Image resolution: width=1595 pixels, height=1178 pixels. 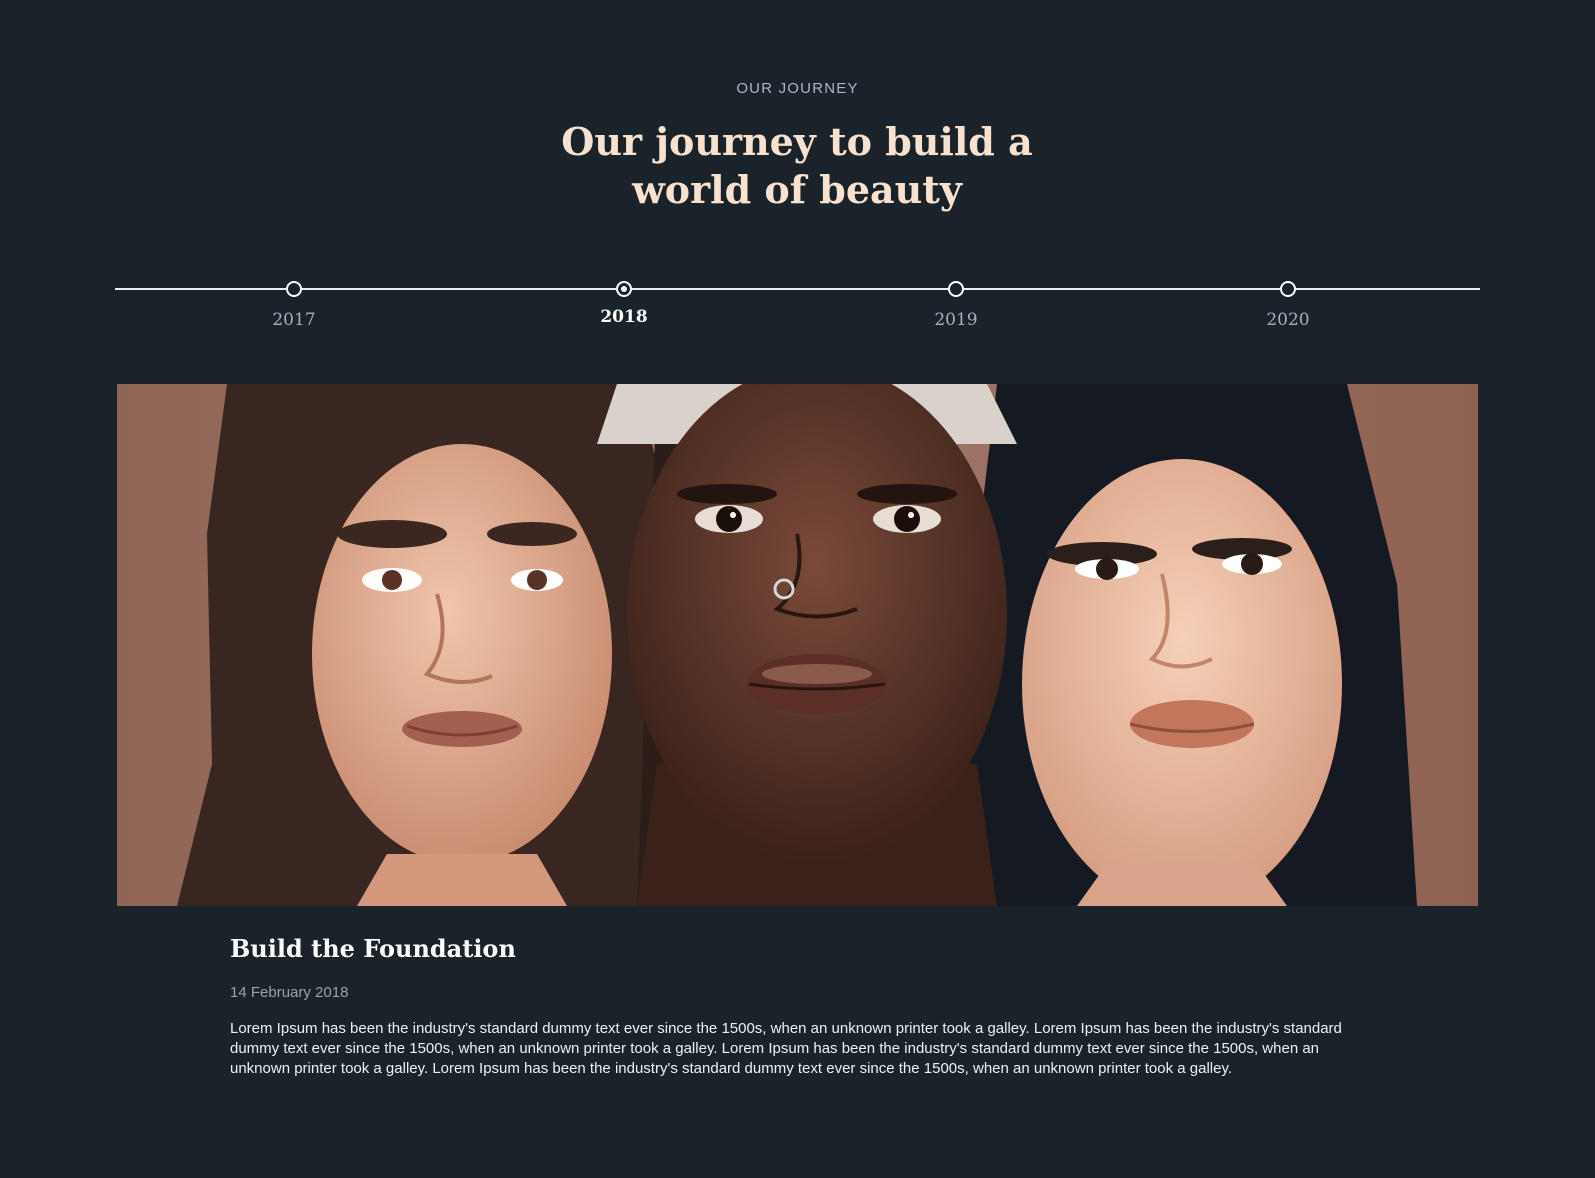 I want to click on story-title: Build the Foundation, so click(x=373, y=948).